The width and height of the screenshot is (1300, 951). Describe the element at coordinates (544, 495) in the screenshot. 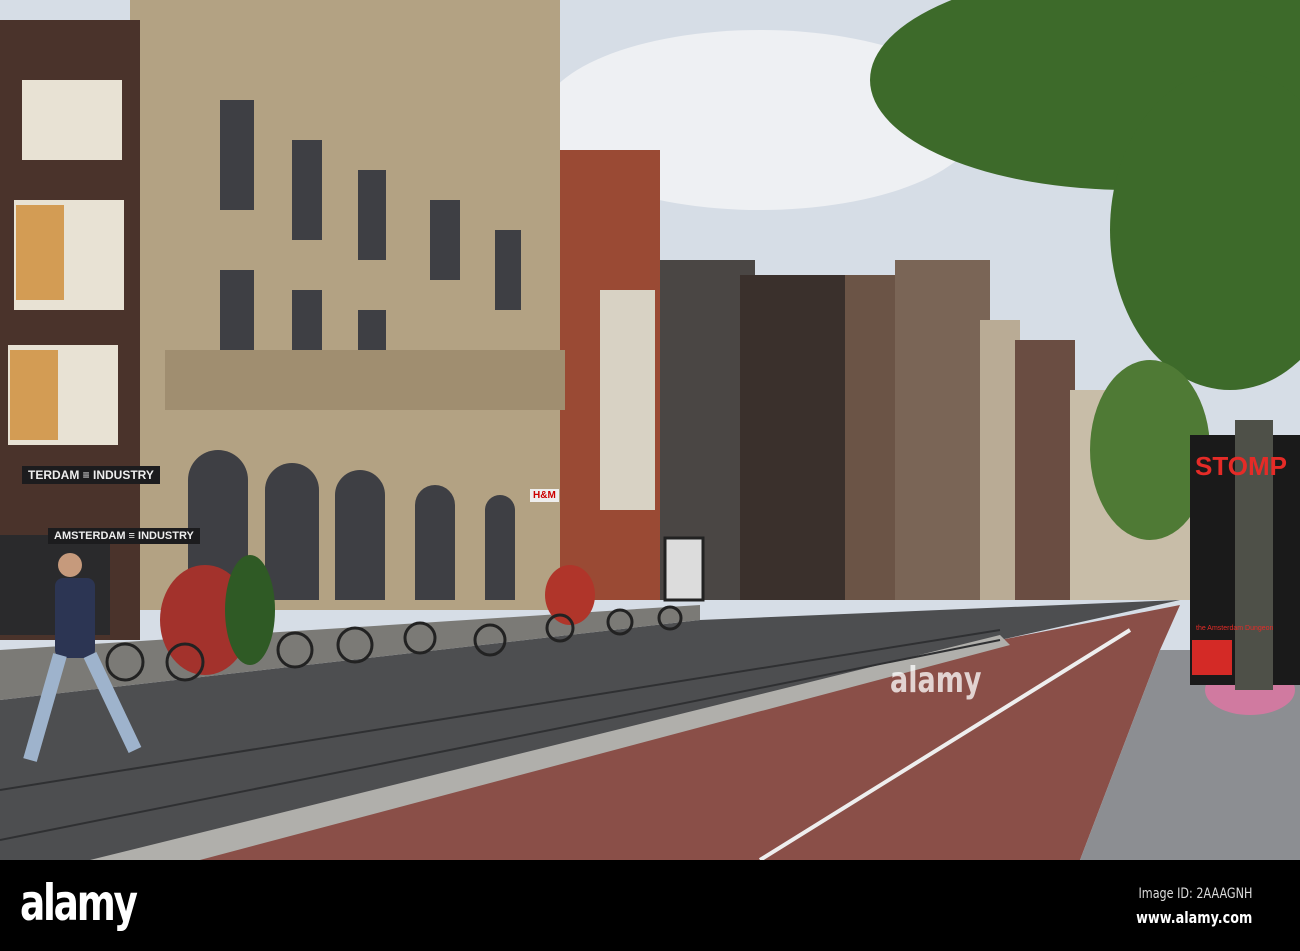

I see `store-brand-sign: H&M` at that location.